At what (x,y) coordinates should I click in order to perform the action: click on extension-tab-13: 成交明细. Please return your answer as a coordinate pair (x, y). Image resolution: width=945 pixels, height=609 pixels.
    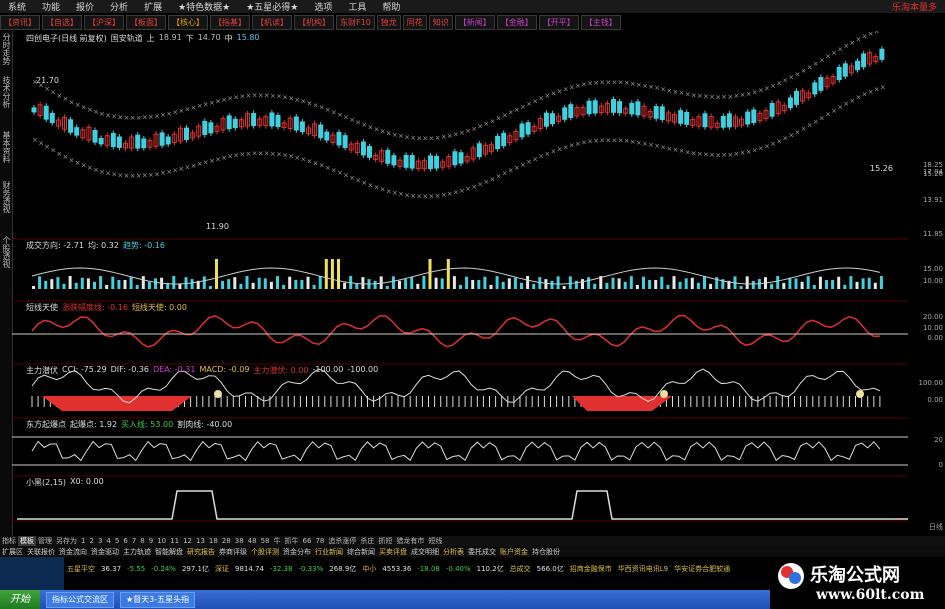
    Looking at the image, I should click on (425, 552).